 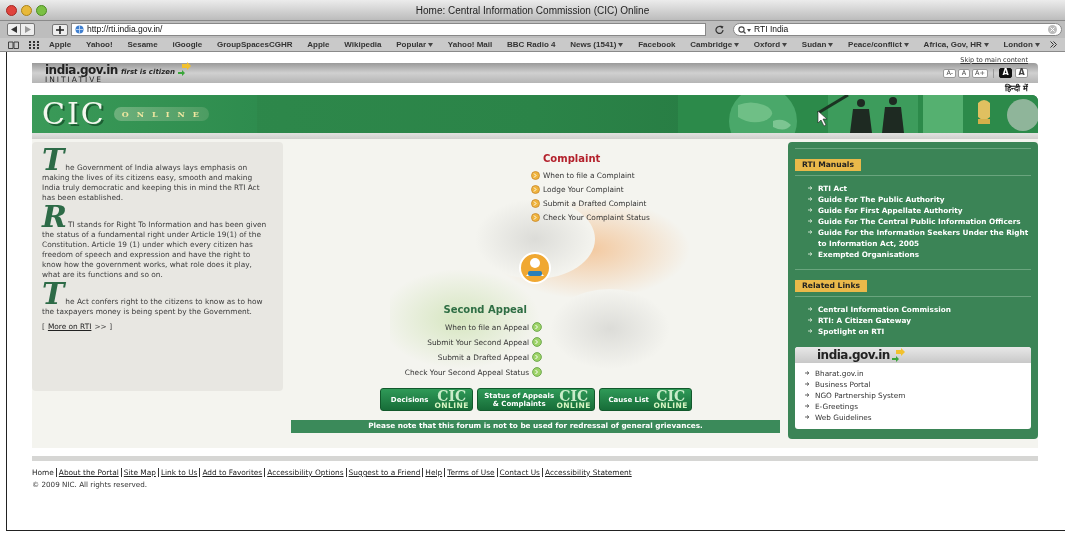 What do you see at coordinates (34, 44) in the screenshot?
I see `grid-icon` at bounding box center [34, 44].